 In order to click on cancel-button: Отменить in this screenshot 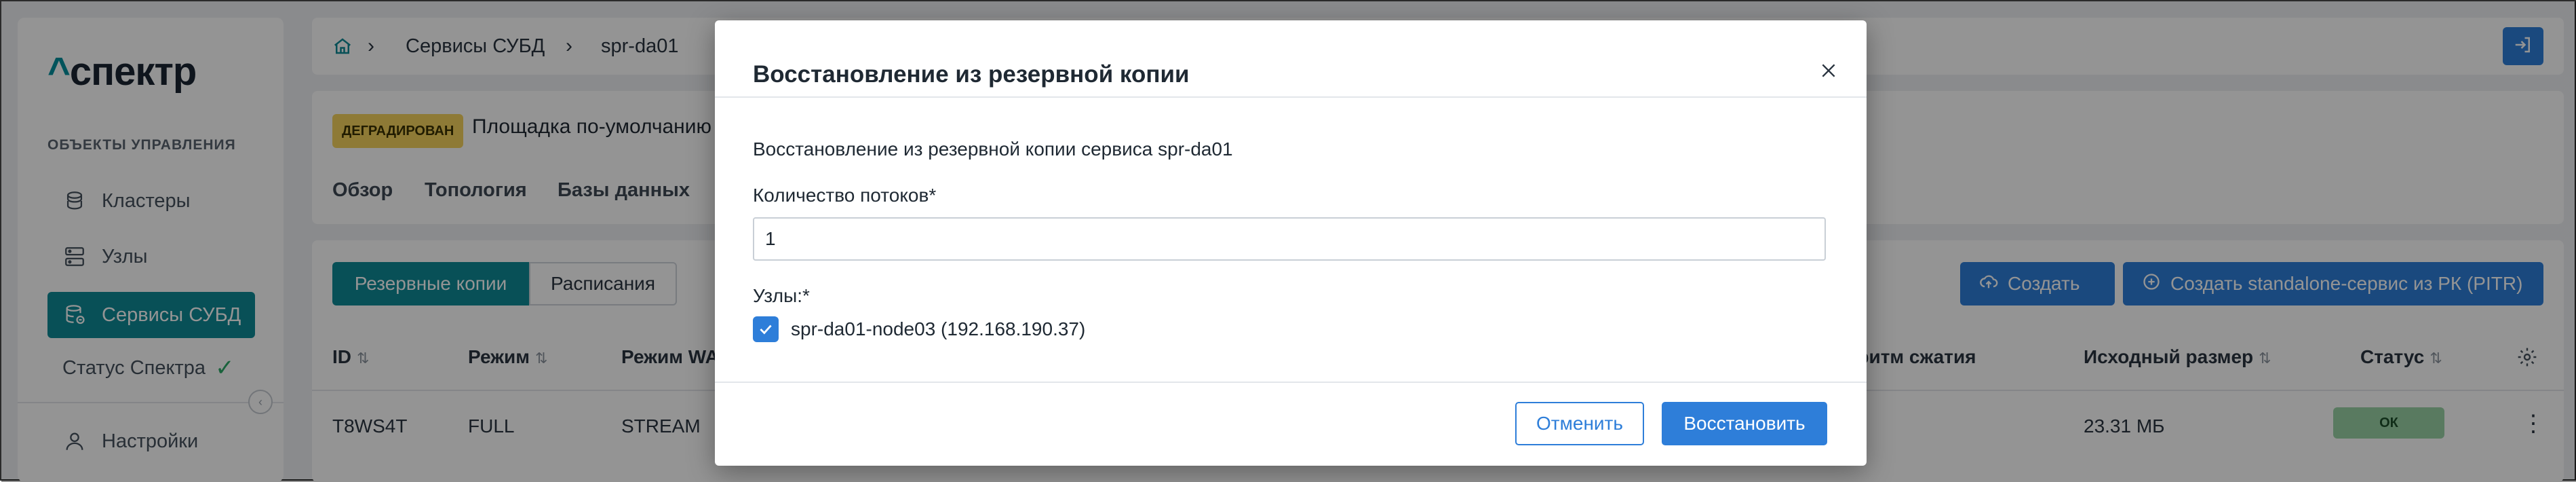, I will do `click(1579, 423)`.